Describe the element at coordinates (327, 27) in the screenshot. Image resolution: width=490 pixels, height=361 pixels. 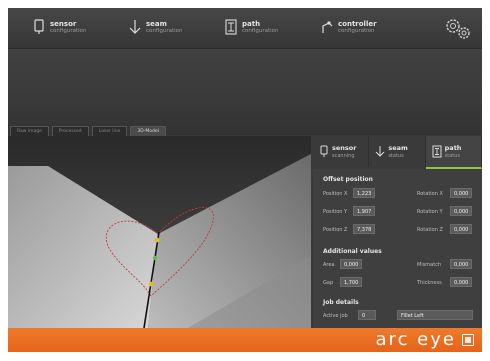
I see `controller-icon` at that location.